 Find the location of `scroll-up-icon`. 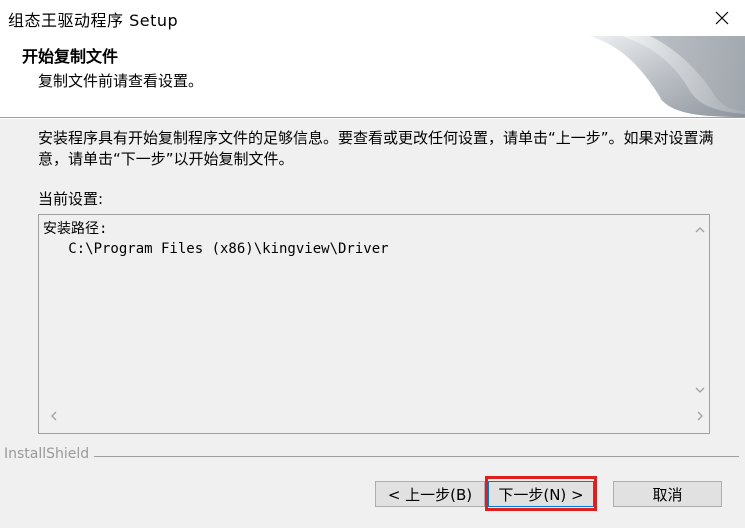

scroll-up-icon is located at coordinates (700, 230).